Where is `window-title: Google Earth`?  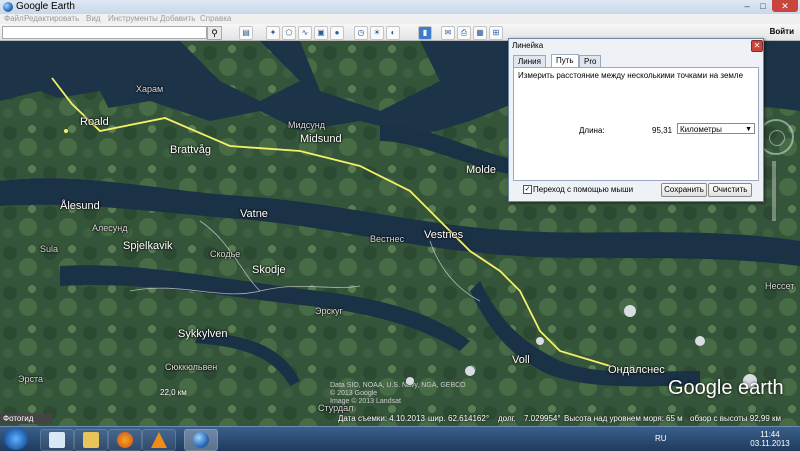
window-title: Google Earth is located at coordinates (45, 6).